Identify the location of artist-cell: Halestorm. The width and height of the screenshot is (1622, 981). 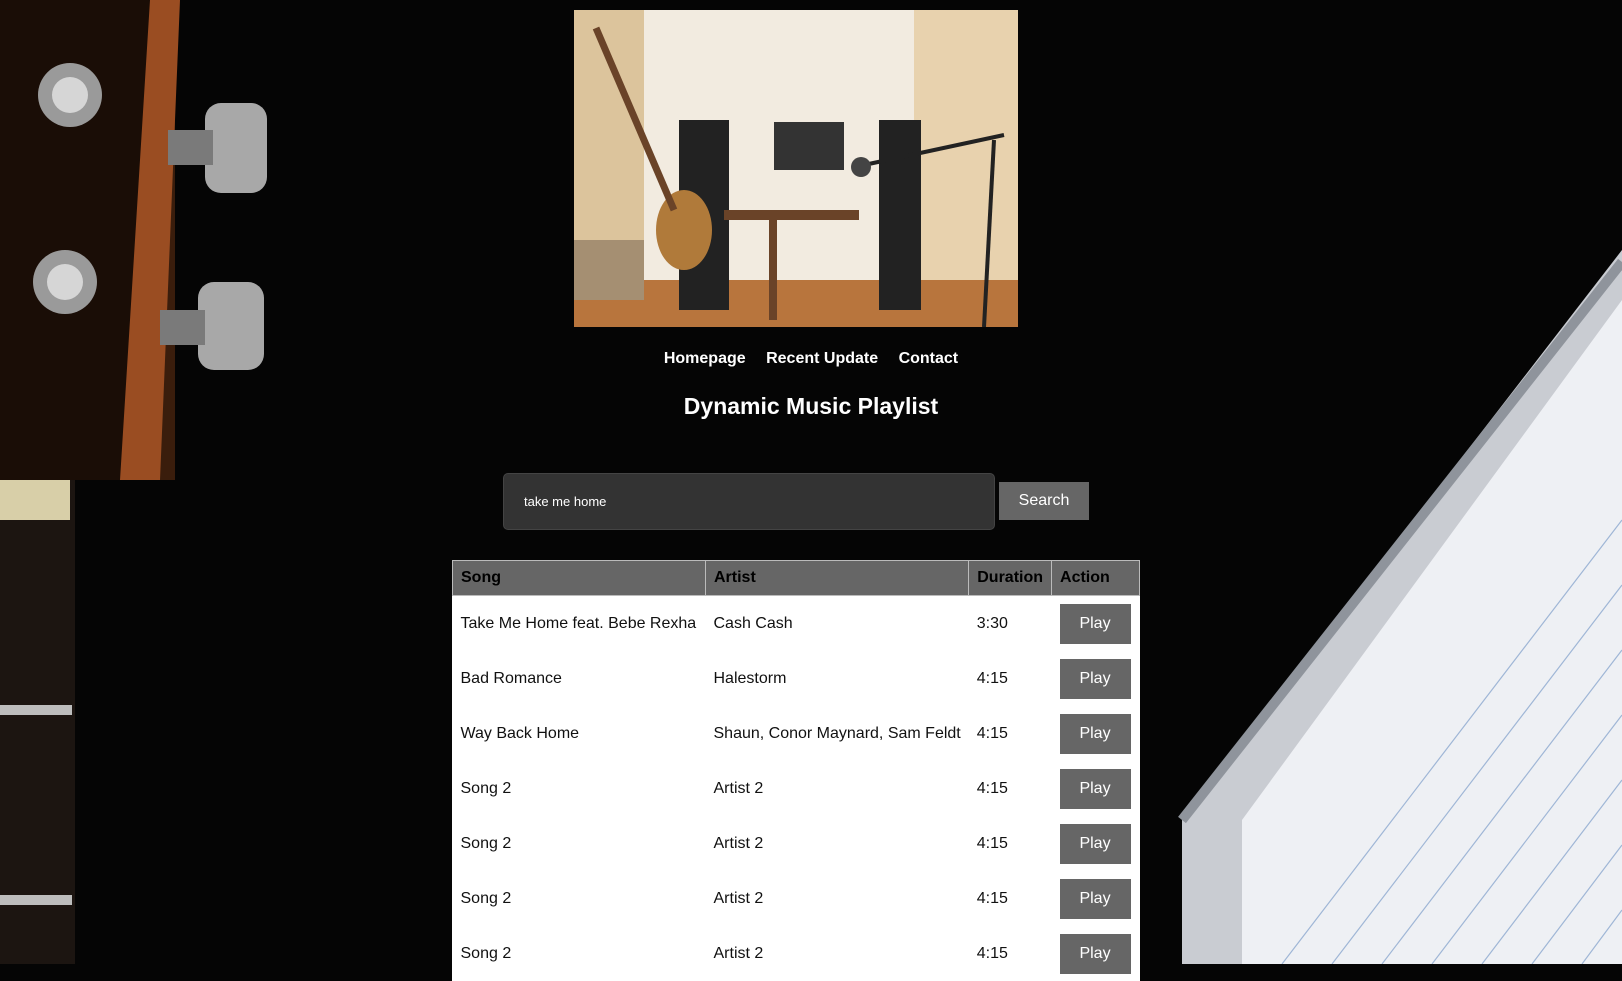
(837, 678).